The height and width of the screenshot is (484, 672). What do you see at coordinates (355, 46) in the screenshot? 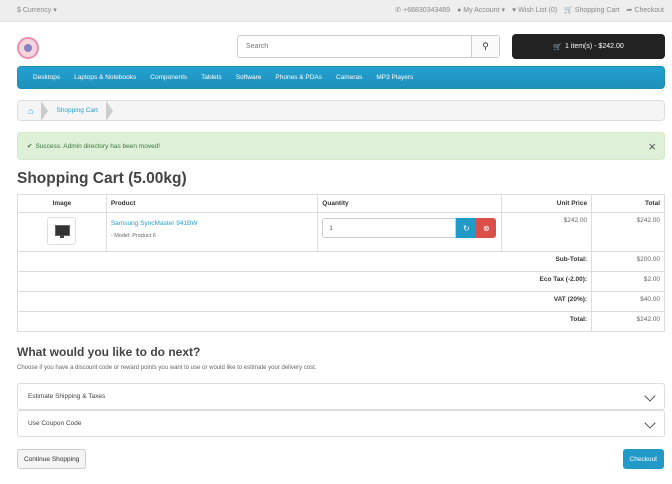
I see `search-input` at bounding box center [355, 46].